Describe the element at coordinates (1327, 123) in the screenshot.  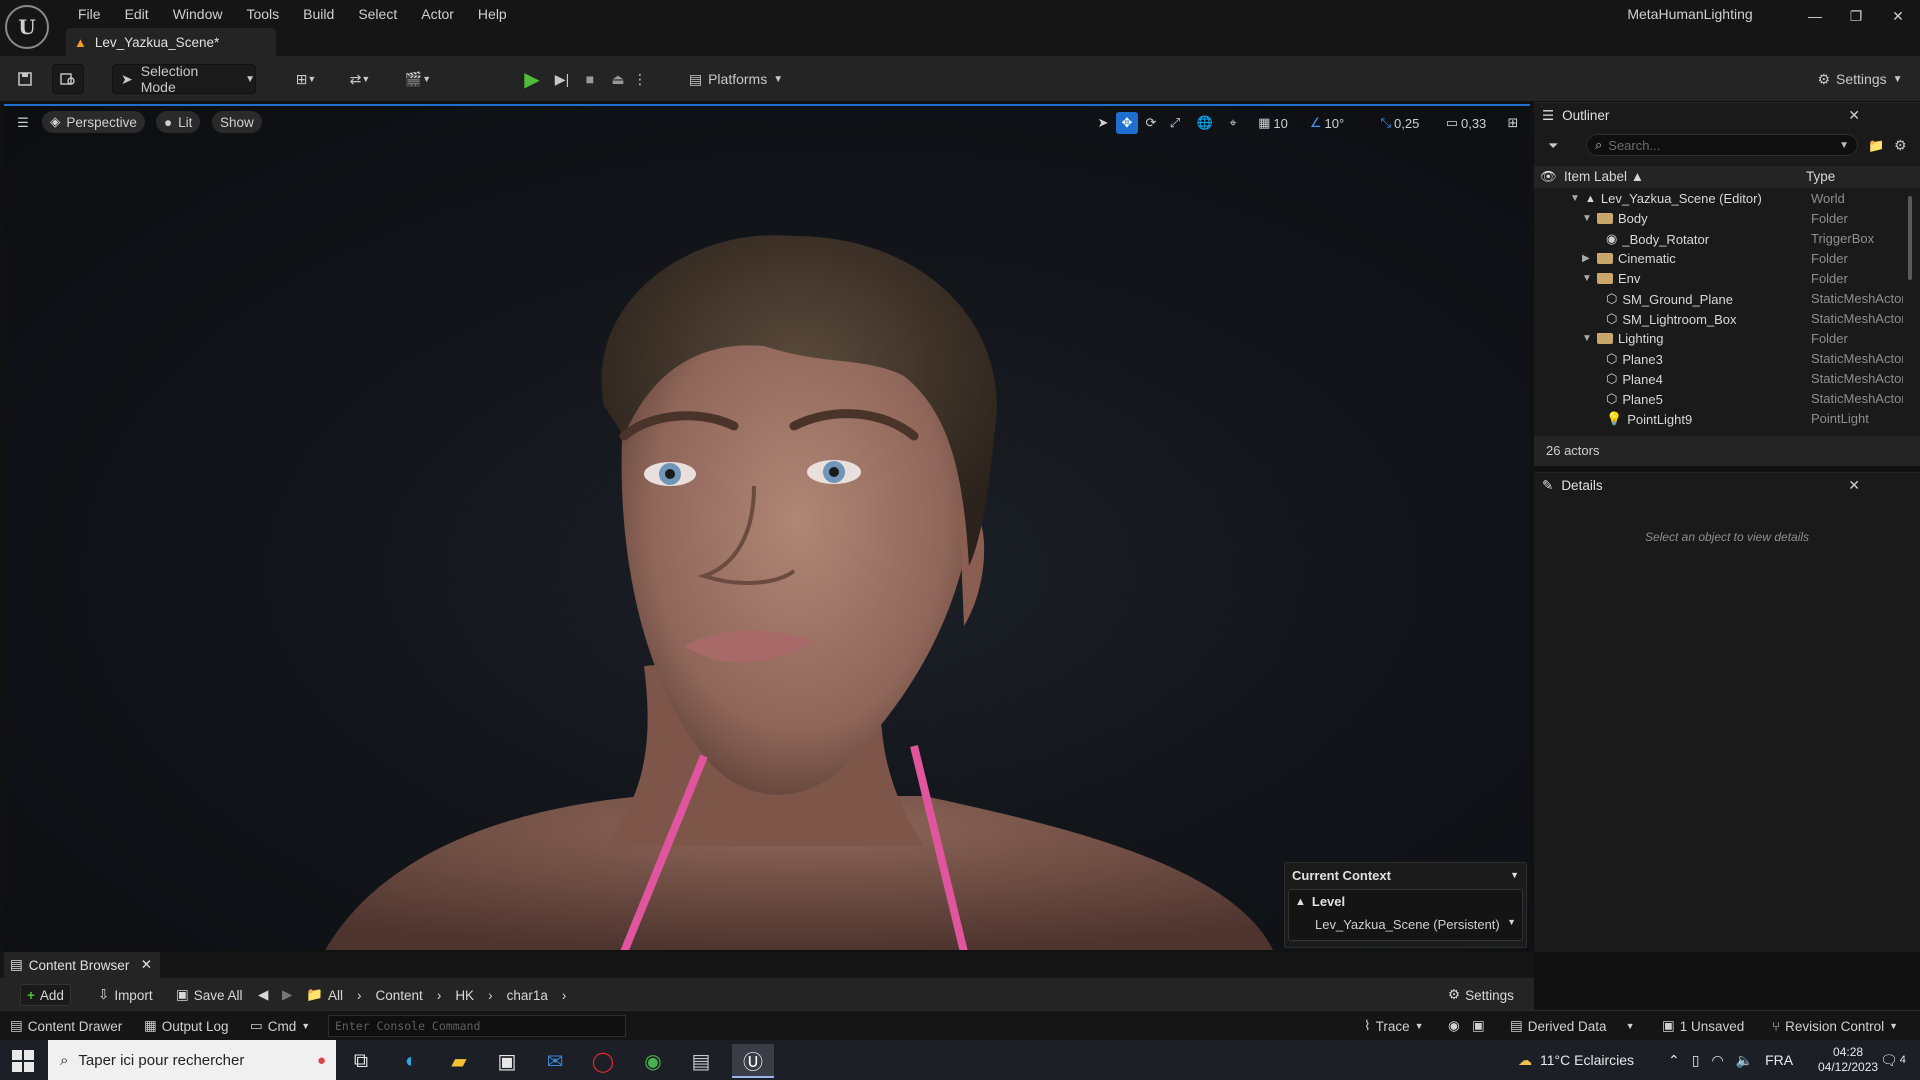
I see `rotation-snap-button: ∠ 10°` at that location.